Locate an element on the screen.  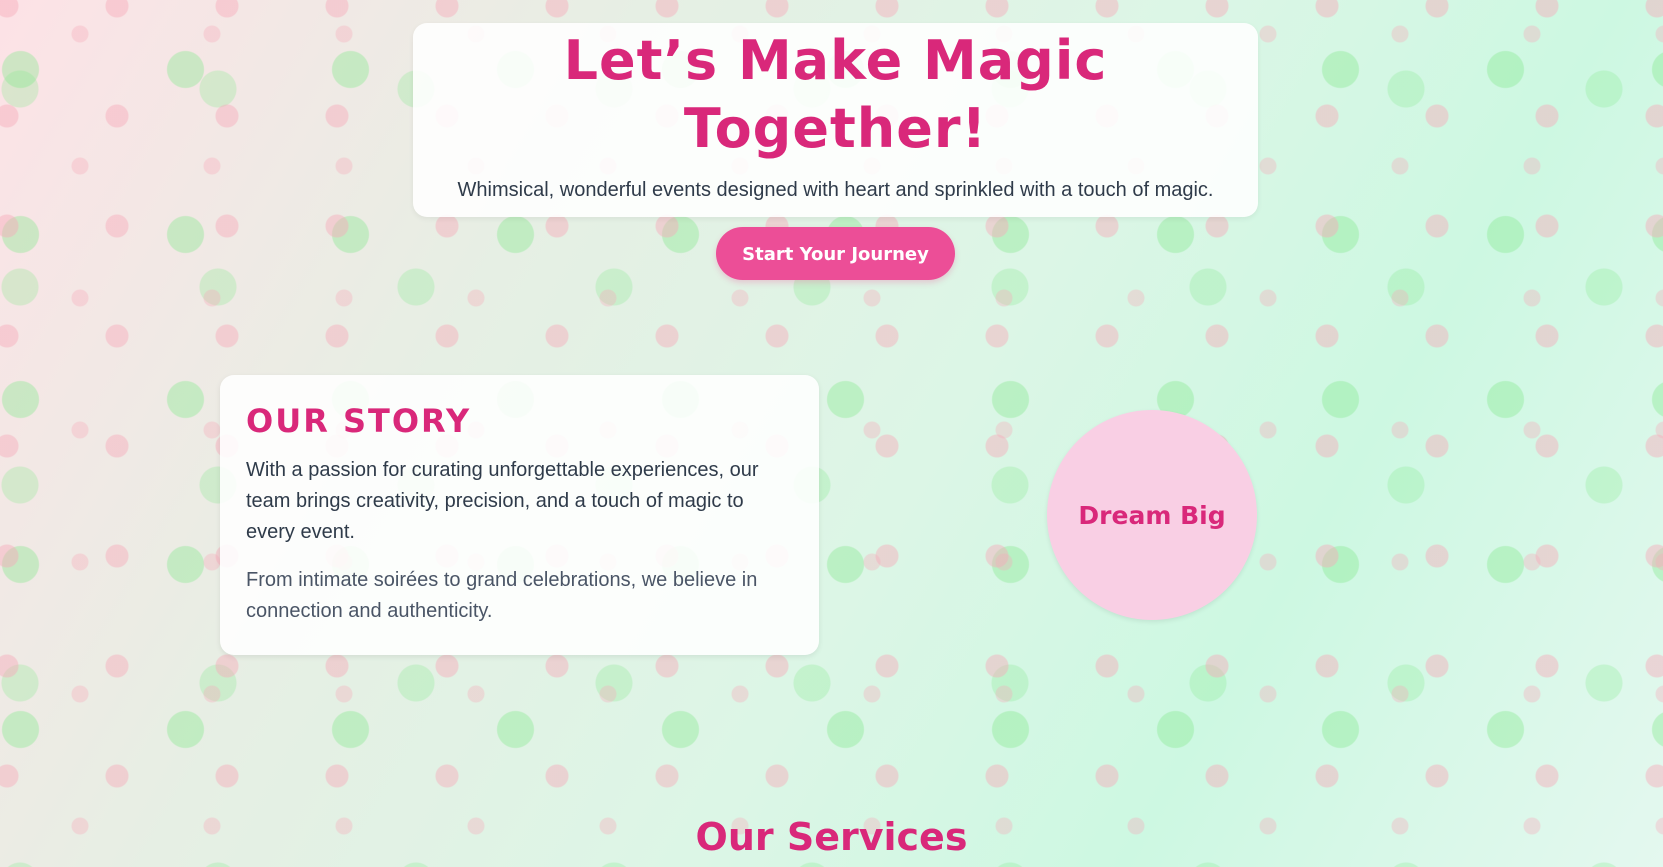
services-heading: Our Services is located at coordinates (831, 837).